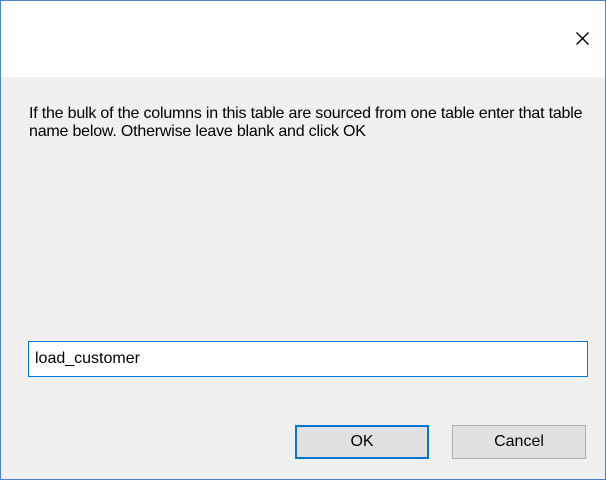 This screenshot has width=606, height=480. Describe the element at coordinates (362, 442) in the screenshot. I see `ok-button: OK` at that location.